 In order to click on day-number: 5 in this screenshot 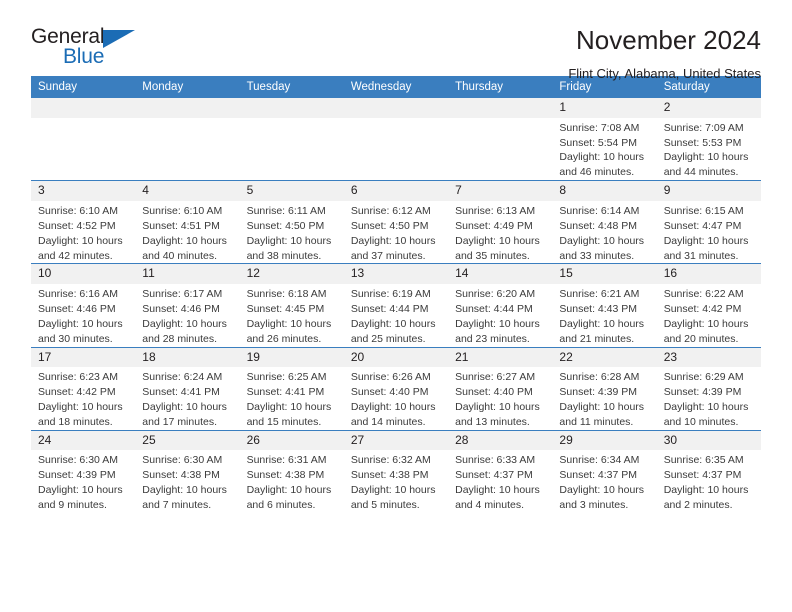, I will do `click(291, 191)`.